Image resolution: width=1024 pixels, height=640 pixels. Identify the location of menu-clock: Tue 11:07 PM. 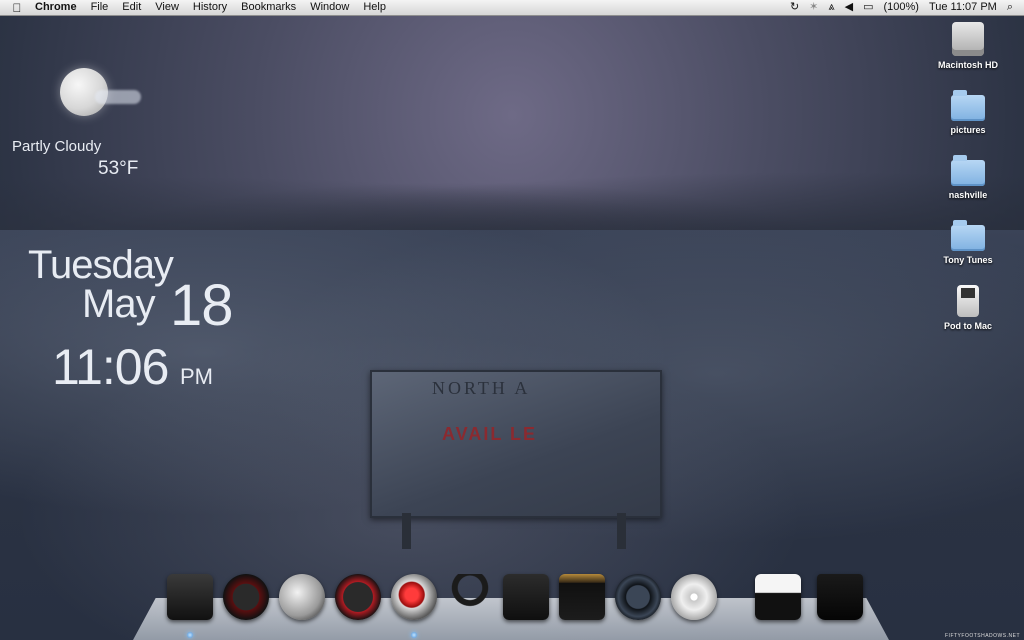
(963, 7).